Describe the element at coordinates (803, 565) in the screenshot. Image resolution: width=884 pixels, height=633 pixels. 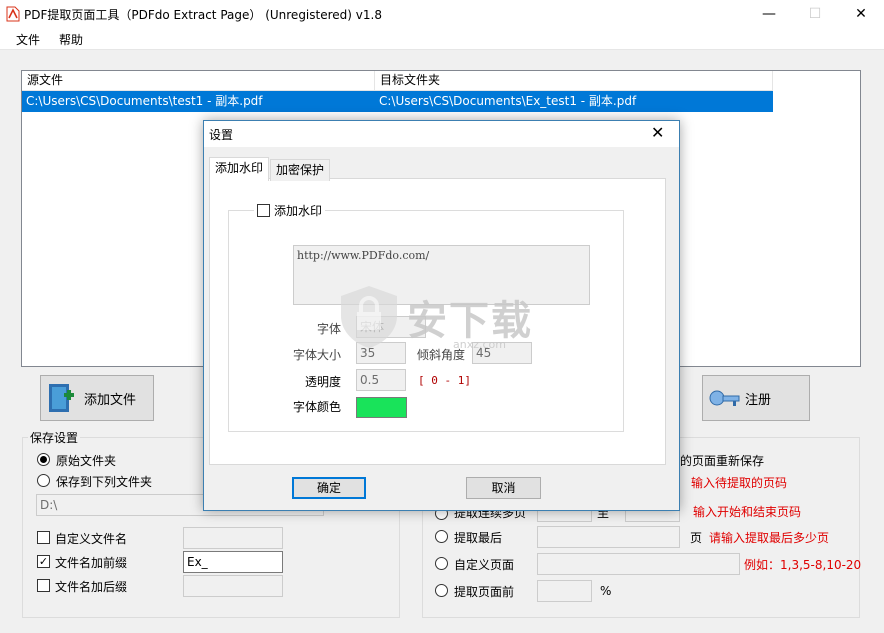
I see `hint-custom: 例如：1,3,5-8,10-20` at that location.